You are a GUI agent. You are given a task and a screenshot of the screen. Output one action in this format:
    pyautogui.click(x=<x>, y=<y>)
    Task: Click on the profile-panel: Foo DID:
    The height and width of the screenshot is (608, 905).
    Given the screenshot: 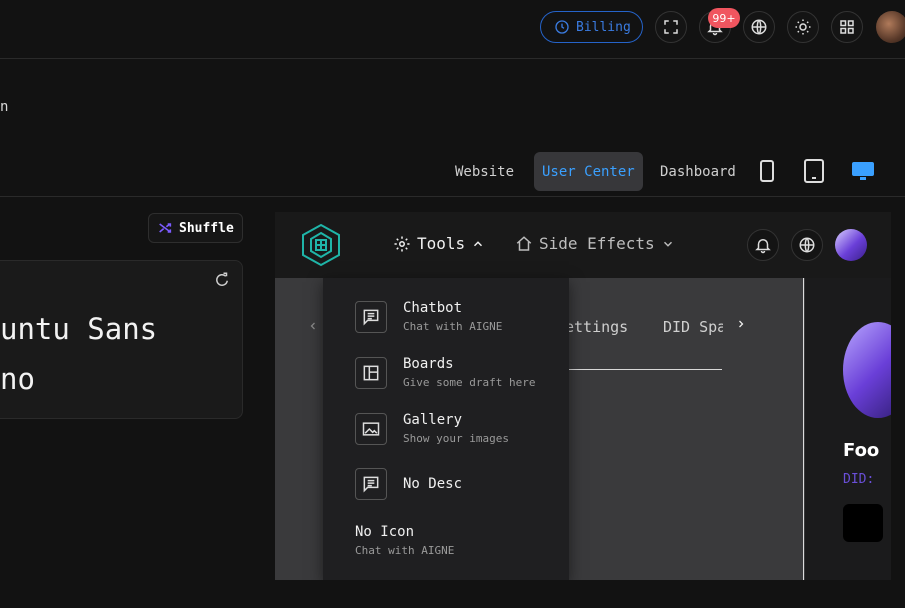 What is the action you would take?
    pyautogui.click(x=848, y=429)
    